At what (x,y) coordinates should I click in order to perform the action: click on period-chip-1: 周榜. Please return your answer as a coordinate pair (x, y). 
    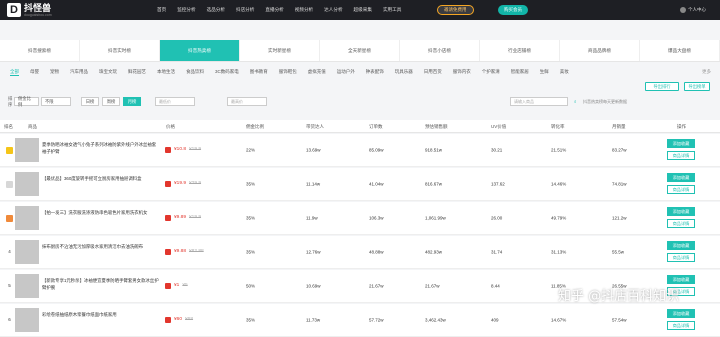
    Looking at the image, I should click on (111, 101).